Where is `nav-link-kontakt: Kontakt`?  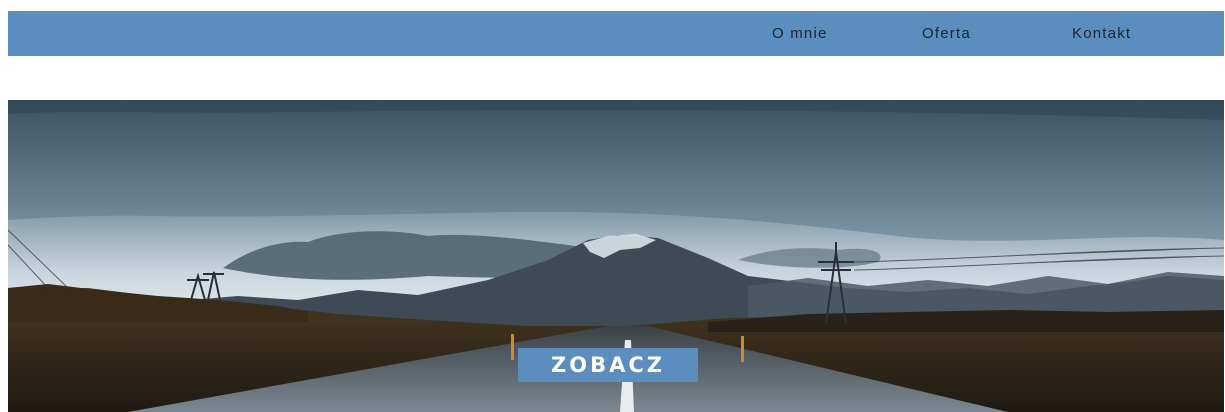
nav-link-kontakt: Kontakt is located at coordinates (1101, 33).